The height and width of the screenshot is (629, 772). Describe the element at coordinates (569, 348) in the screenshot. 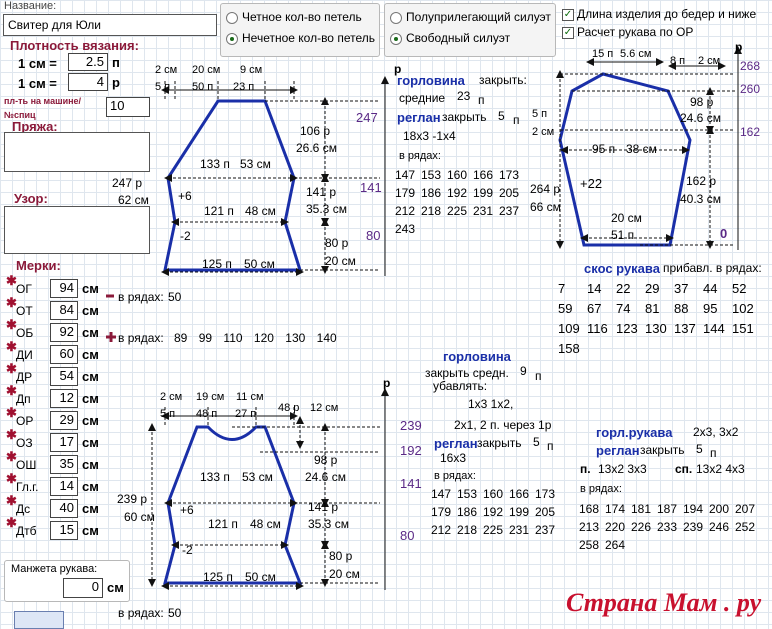

I see `number-cell: 158` at that location.